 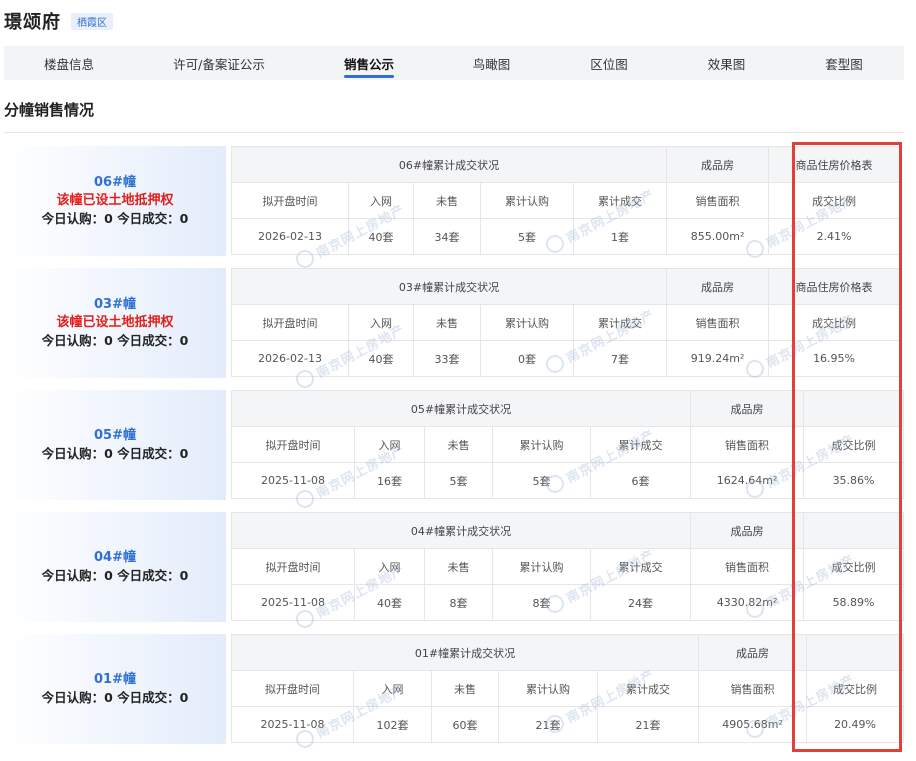 What do you see at coordinates (458, 480) in the screenshot?
I see `unsold-count: 5套` at bounding box center [458, 480].